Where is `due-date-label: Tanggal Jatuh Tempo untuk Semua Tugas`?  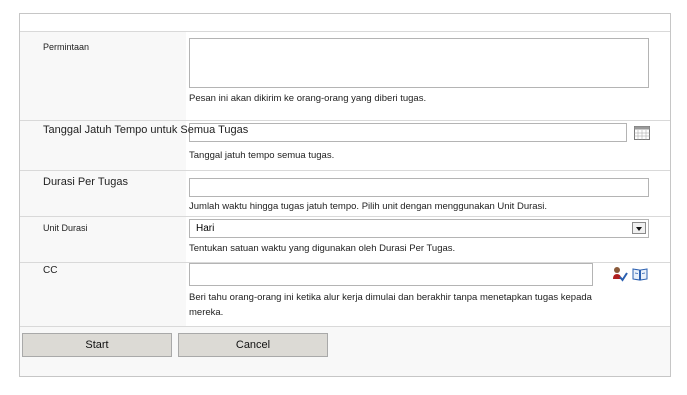
due-date-label: Tanggal Jatuh Tempo untuk Semua Tugas is located at coordinates (146, 130).